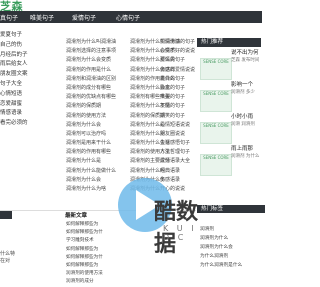  Describe the element at coordinates (97, 258) in the screenshot. I see `latest-article-link: 如何解释那些为什` at that location.